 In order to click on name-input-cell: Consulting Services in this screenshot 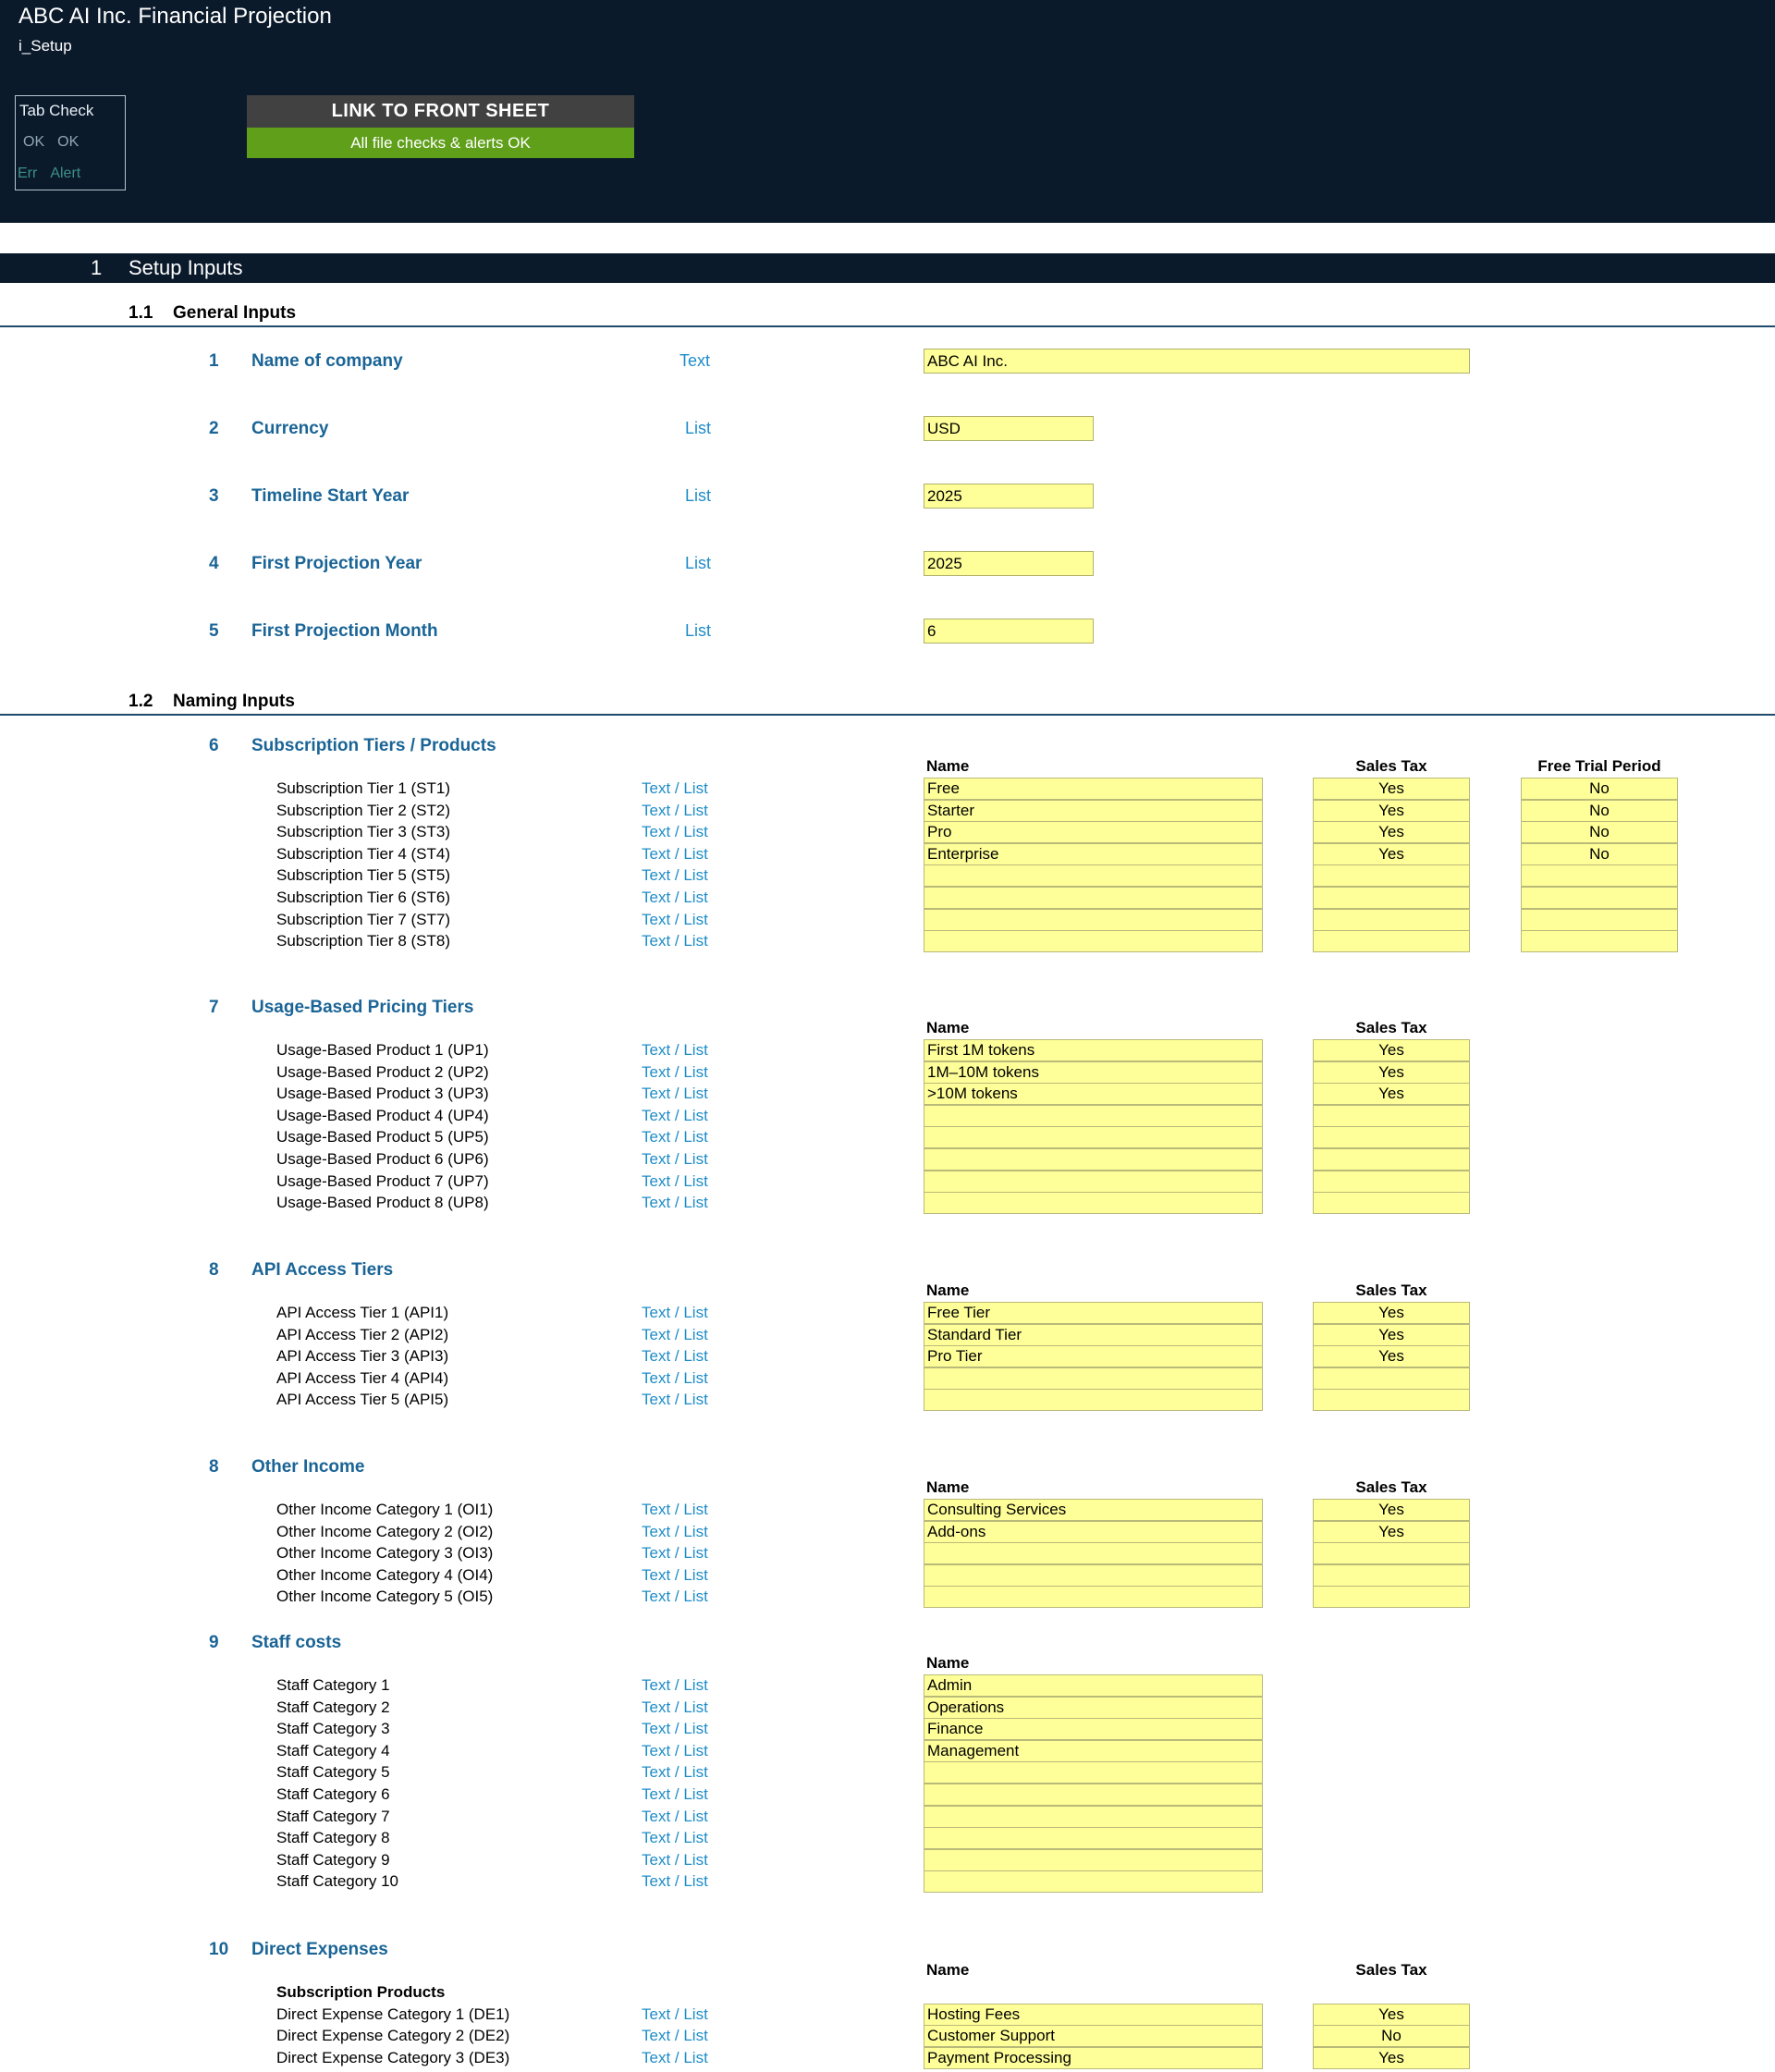, I will do `click(1093, 1510)`.